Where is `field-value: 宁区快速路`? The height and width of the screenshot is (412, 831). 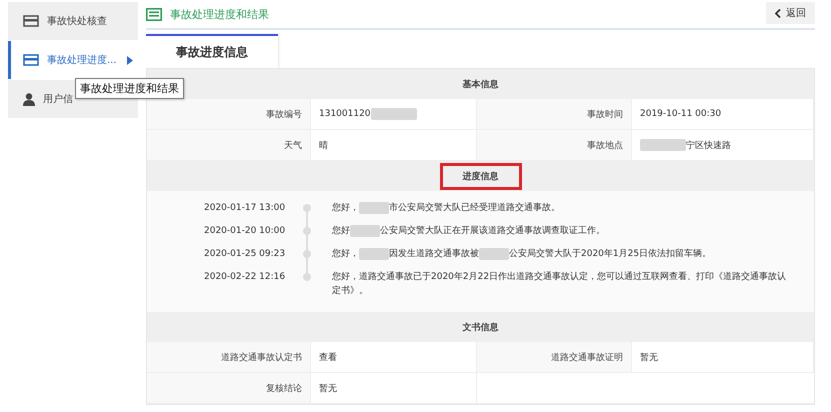
field-value: 宁区快速路 is located at coordinates (708, 146).